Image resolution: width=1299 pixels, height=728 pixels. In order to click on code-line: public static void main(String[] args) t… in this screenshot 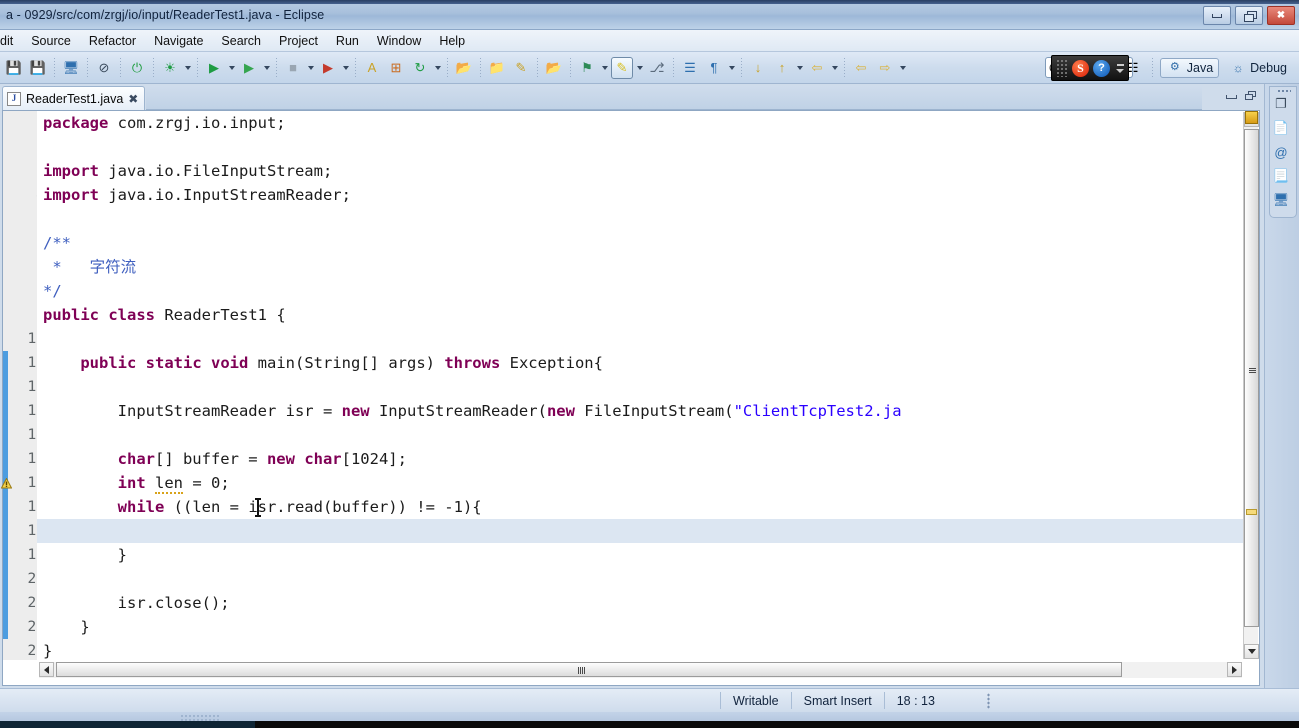, I will do `click(648, 363)`.